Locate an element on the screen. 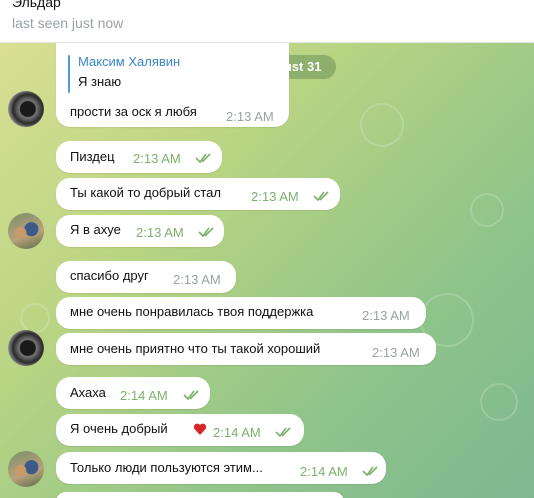 This screenshot has height=498, width=534. message-text: Я в ахуе is located at coordinates (95, 229).